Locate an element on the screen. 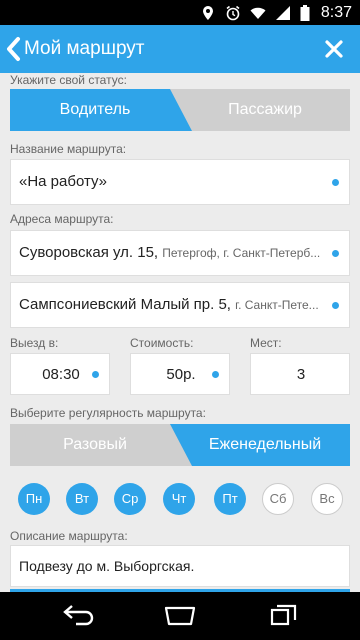  cost-label: Стоимость: is located at coordinates (162, 343).